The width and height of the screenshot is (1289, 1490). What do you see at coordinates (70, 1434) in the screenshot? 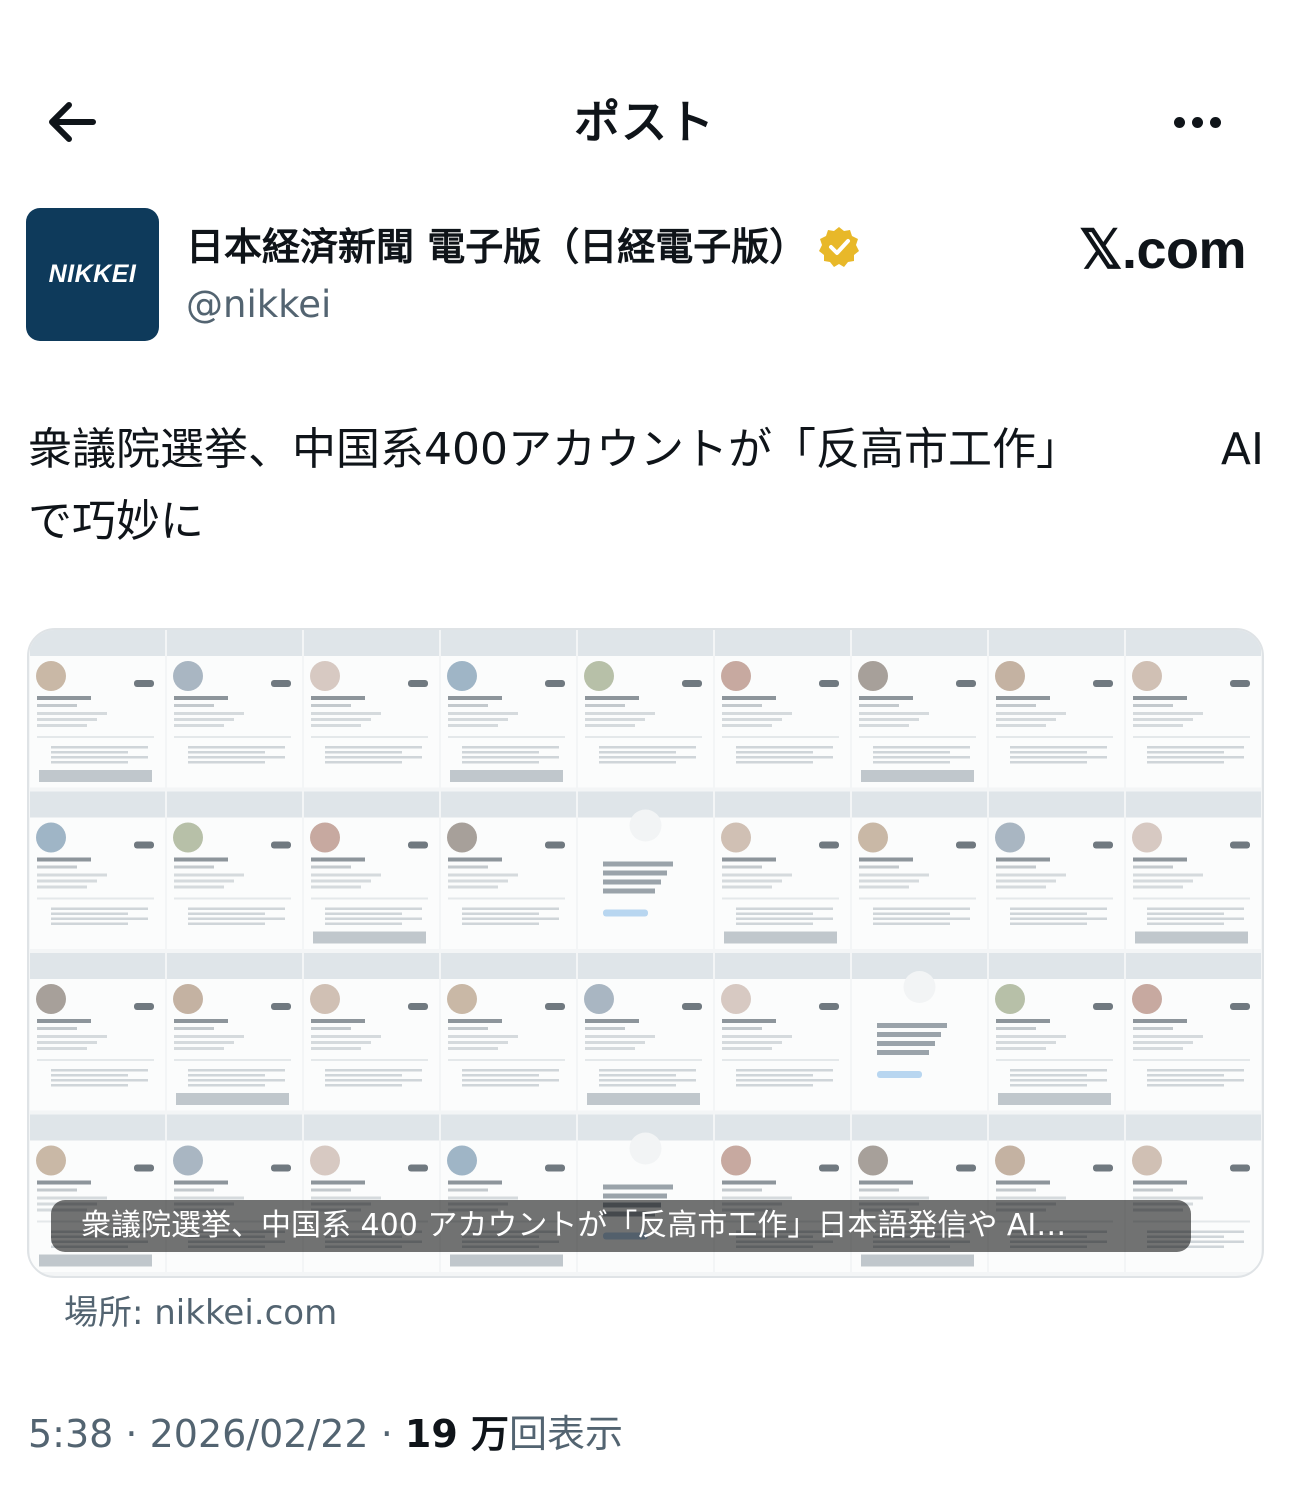
I see `post-time: 5:38` at bounding box center [70, 1434].